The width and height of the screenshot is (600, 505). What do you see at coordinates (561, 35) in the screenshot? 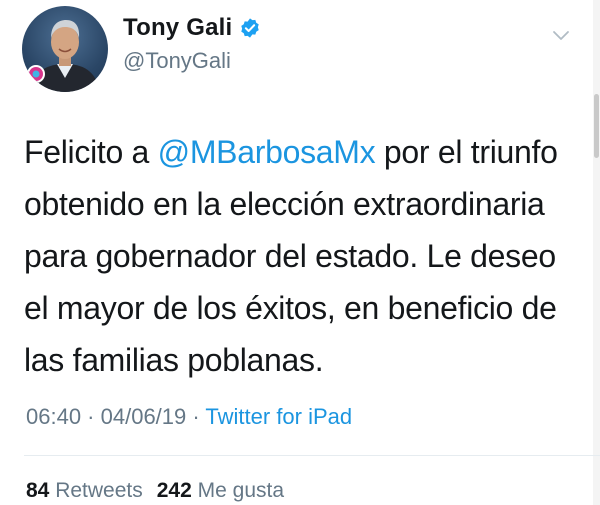
I see `chevron-down-icon` at bounding box center [561, 35].